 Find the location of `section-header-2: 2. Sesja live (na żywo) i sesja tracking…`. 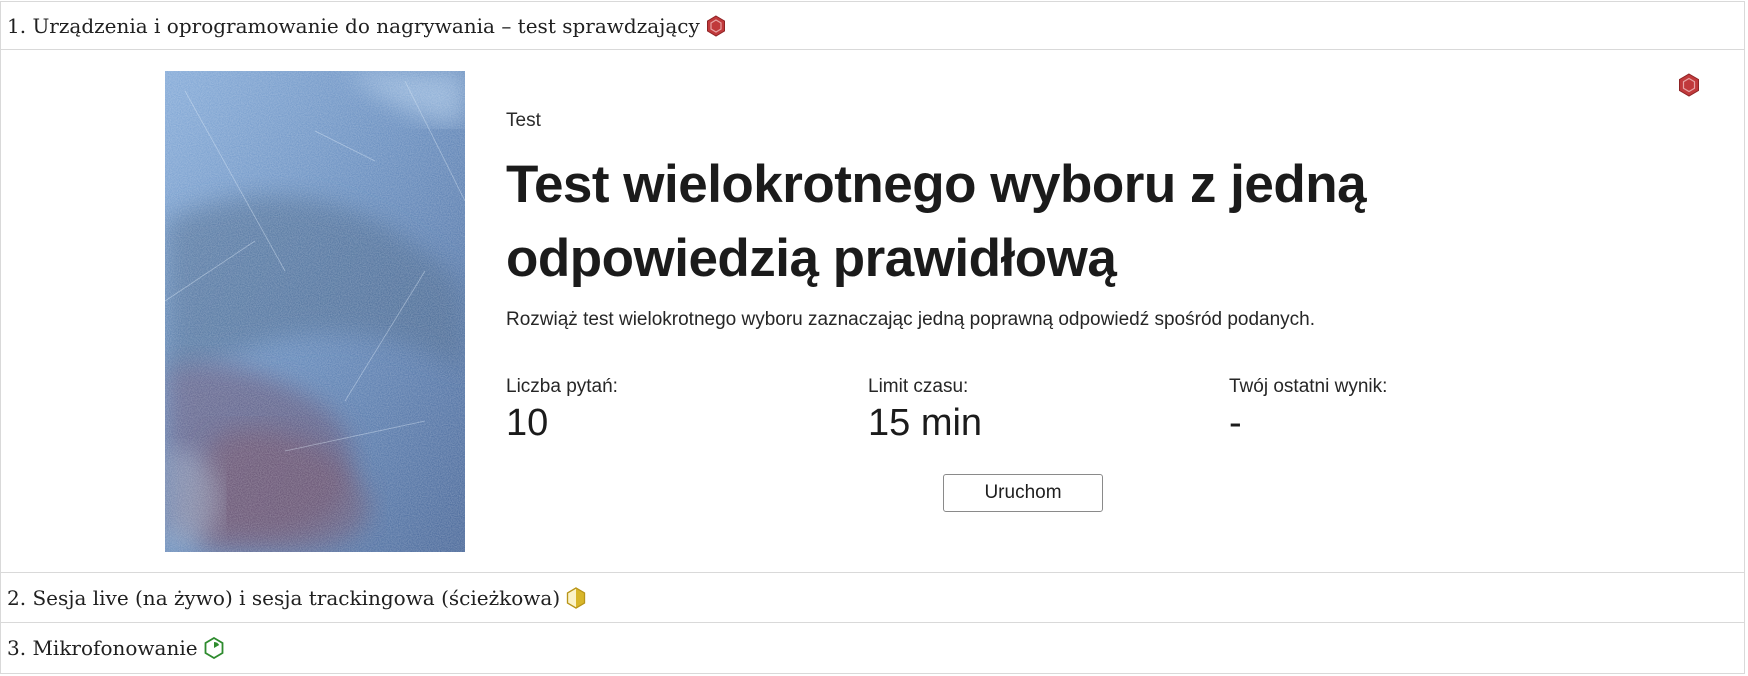

section-header-2: 2. Sesja live (na żywo) i sesja tracking… is located at coordinates (872, 597).